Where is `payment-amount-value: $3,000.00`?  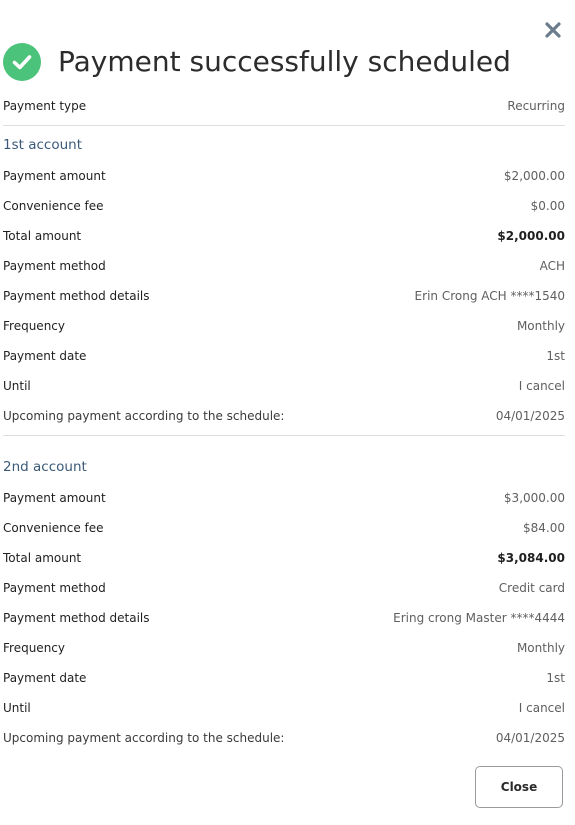
payment-amount-value: $3,000.00 is located at coordinates (534, 498).